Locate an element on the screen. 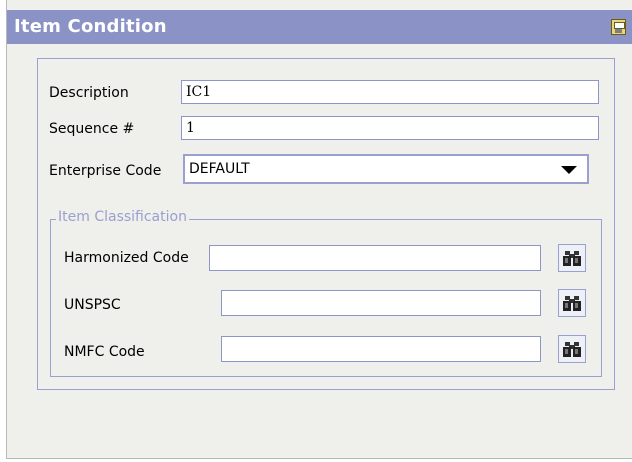 The width and height of the screenshot is (632, 462). sequence-label: Sequence # is located at coordinates (92, 129).